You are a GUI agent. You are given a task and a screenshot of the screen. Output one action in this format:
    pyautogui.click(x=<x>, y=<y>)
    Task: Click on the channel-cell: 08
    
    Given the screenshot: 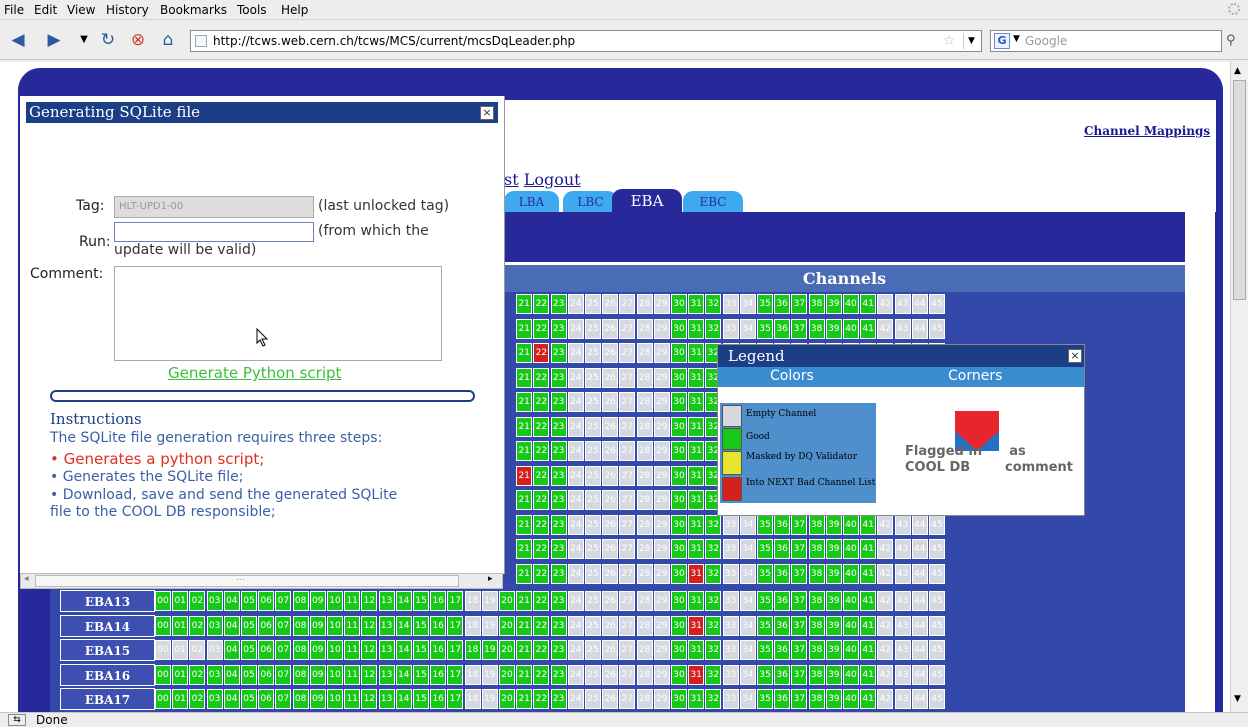 What is the action you would take?
    pyautogui.click(x=300, y=650)
    